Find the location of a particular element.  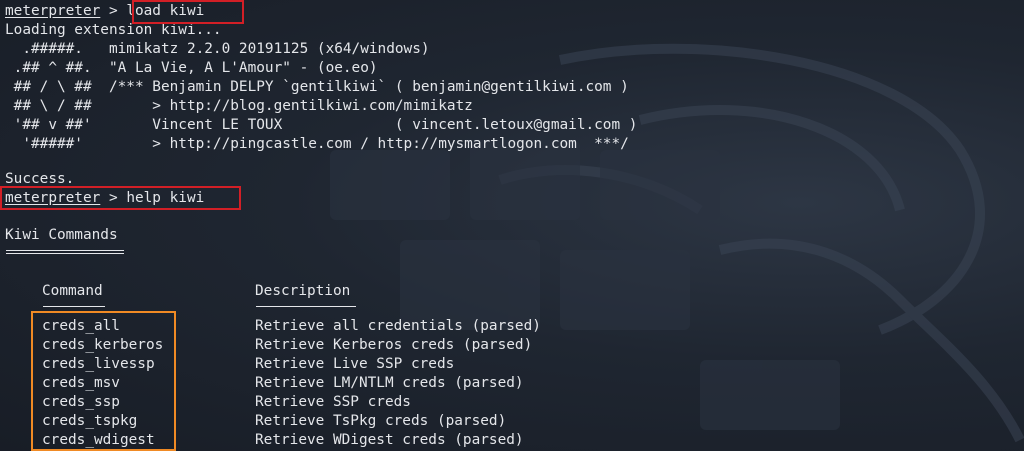

command-description: Retrieve WDigest creds (parsed) is located at coordinates (389, 440).